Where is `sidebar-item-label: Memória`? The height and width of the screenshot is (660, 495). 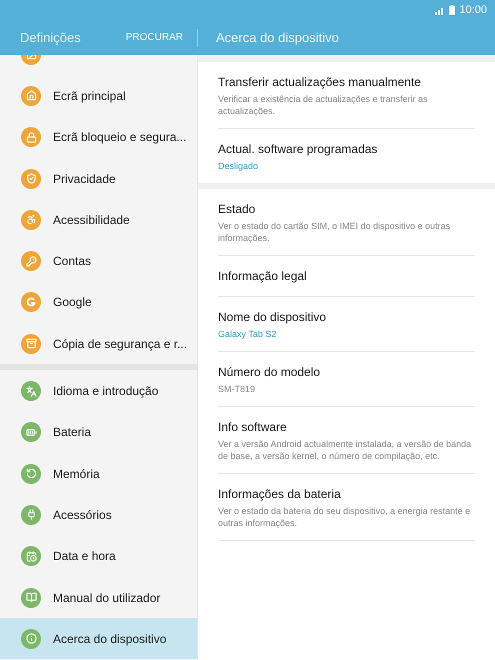
sidebar-item-label: Memória is located at coordinates (76, 474).